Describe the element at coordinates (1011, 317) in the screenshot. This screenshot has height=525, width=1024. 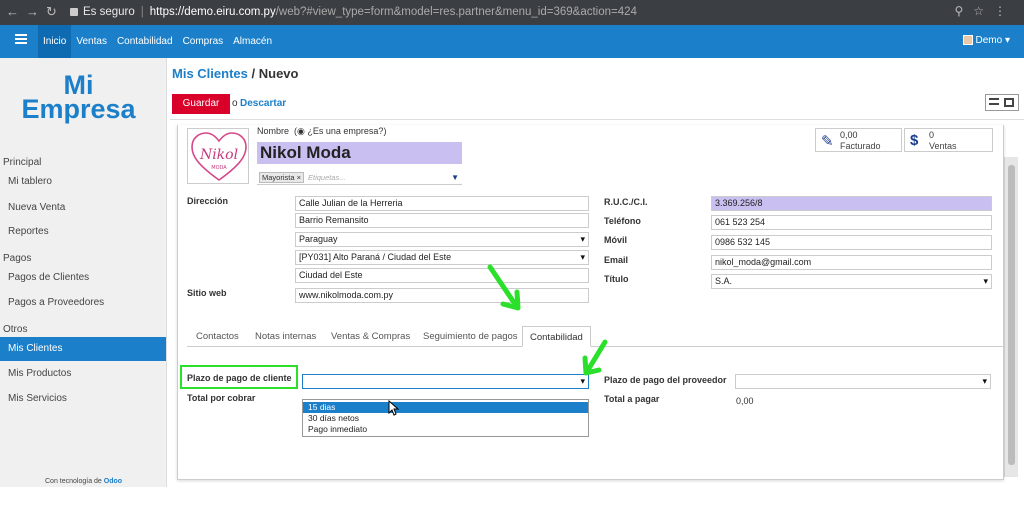
I see `scrollbar` at that location.